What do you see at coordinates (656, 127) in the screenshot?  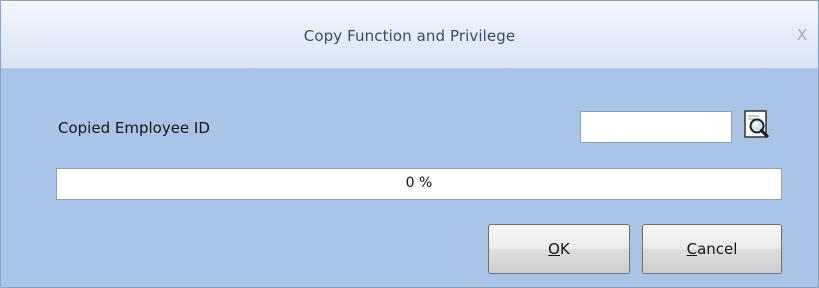 I see `employee-id-input` at bounding box center [656, 127].